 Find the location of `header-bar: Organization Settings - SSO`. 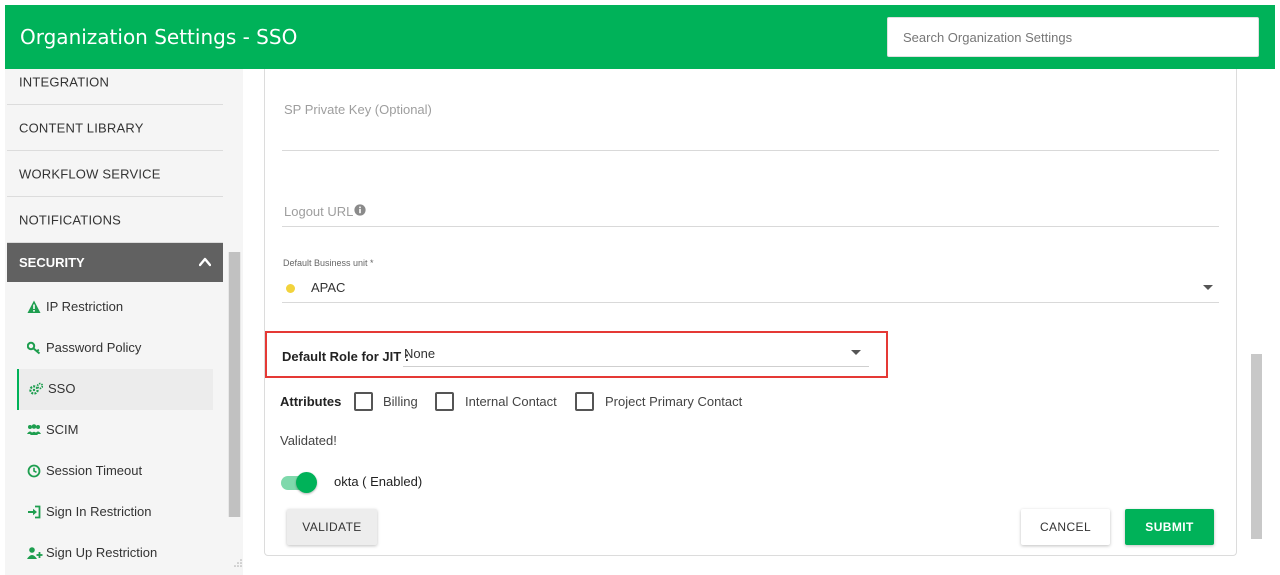

header-bar: Organization Settings - SSO is located at coordinates (640, 37).